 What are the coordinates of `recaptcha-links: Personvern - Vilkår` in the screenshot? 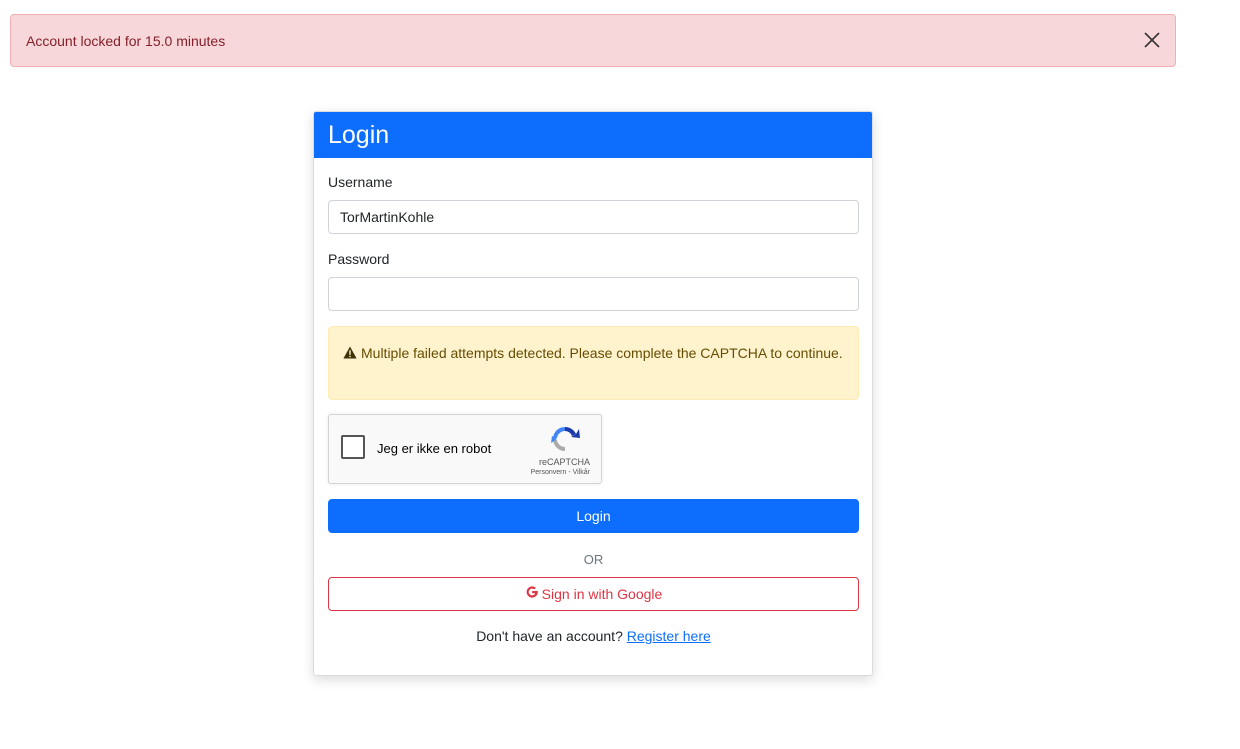 It's located at (560, 472).